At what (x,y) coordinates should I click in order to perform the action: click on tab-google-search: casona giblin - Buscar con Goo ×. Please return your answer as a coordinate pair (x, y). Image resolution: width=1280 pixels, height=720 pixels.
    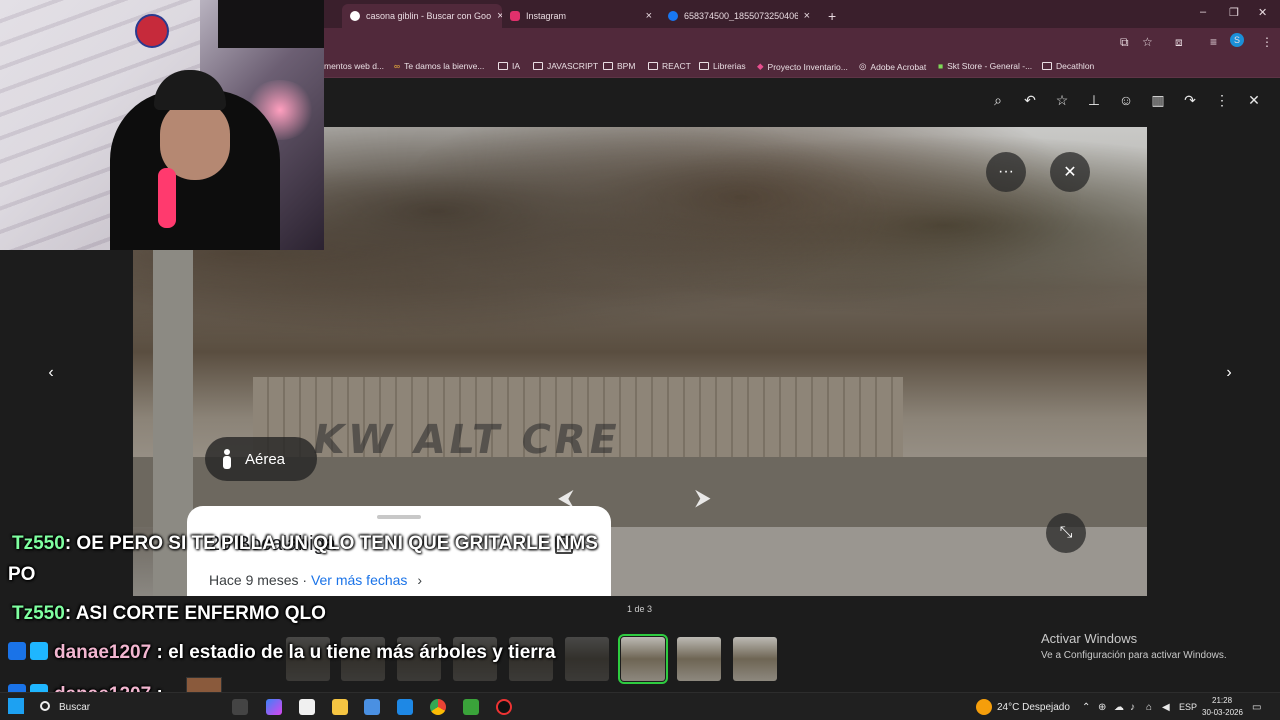
    Looking at the image, I should click on (422, 16).